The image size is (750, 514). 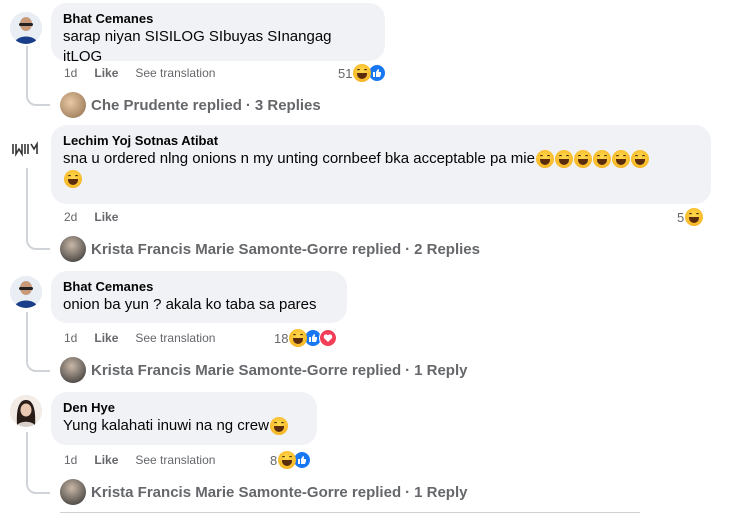 I want to click on comment-time: 2d, so click(x=70, y=217).